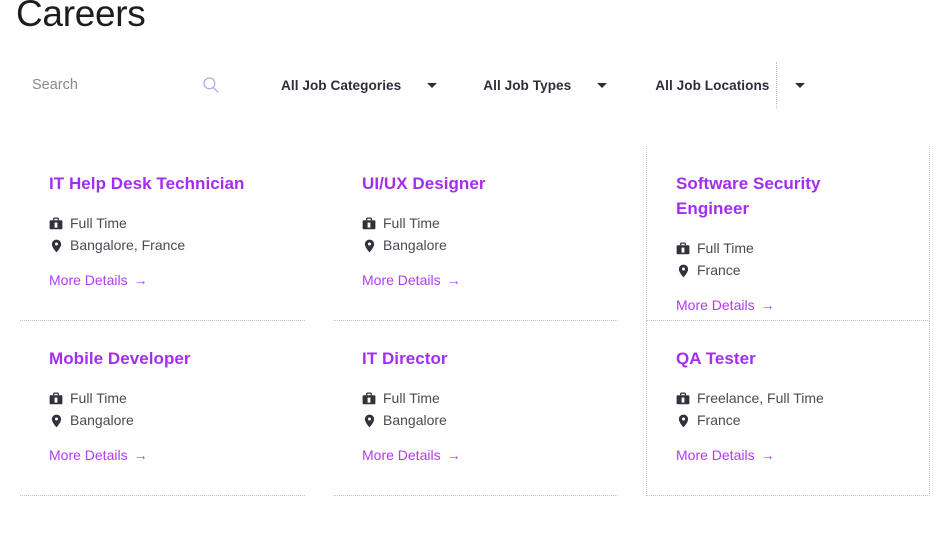 The width and height of the screenshot is (951, 533). Describe the element at coordinates (760, 398) in the screenshot. I see `job-type-text: Freelance, Full Time` at that location.